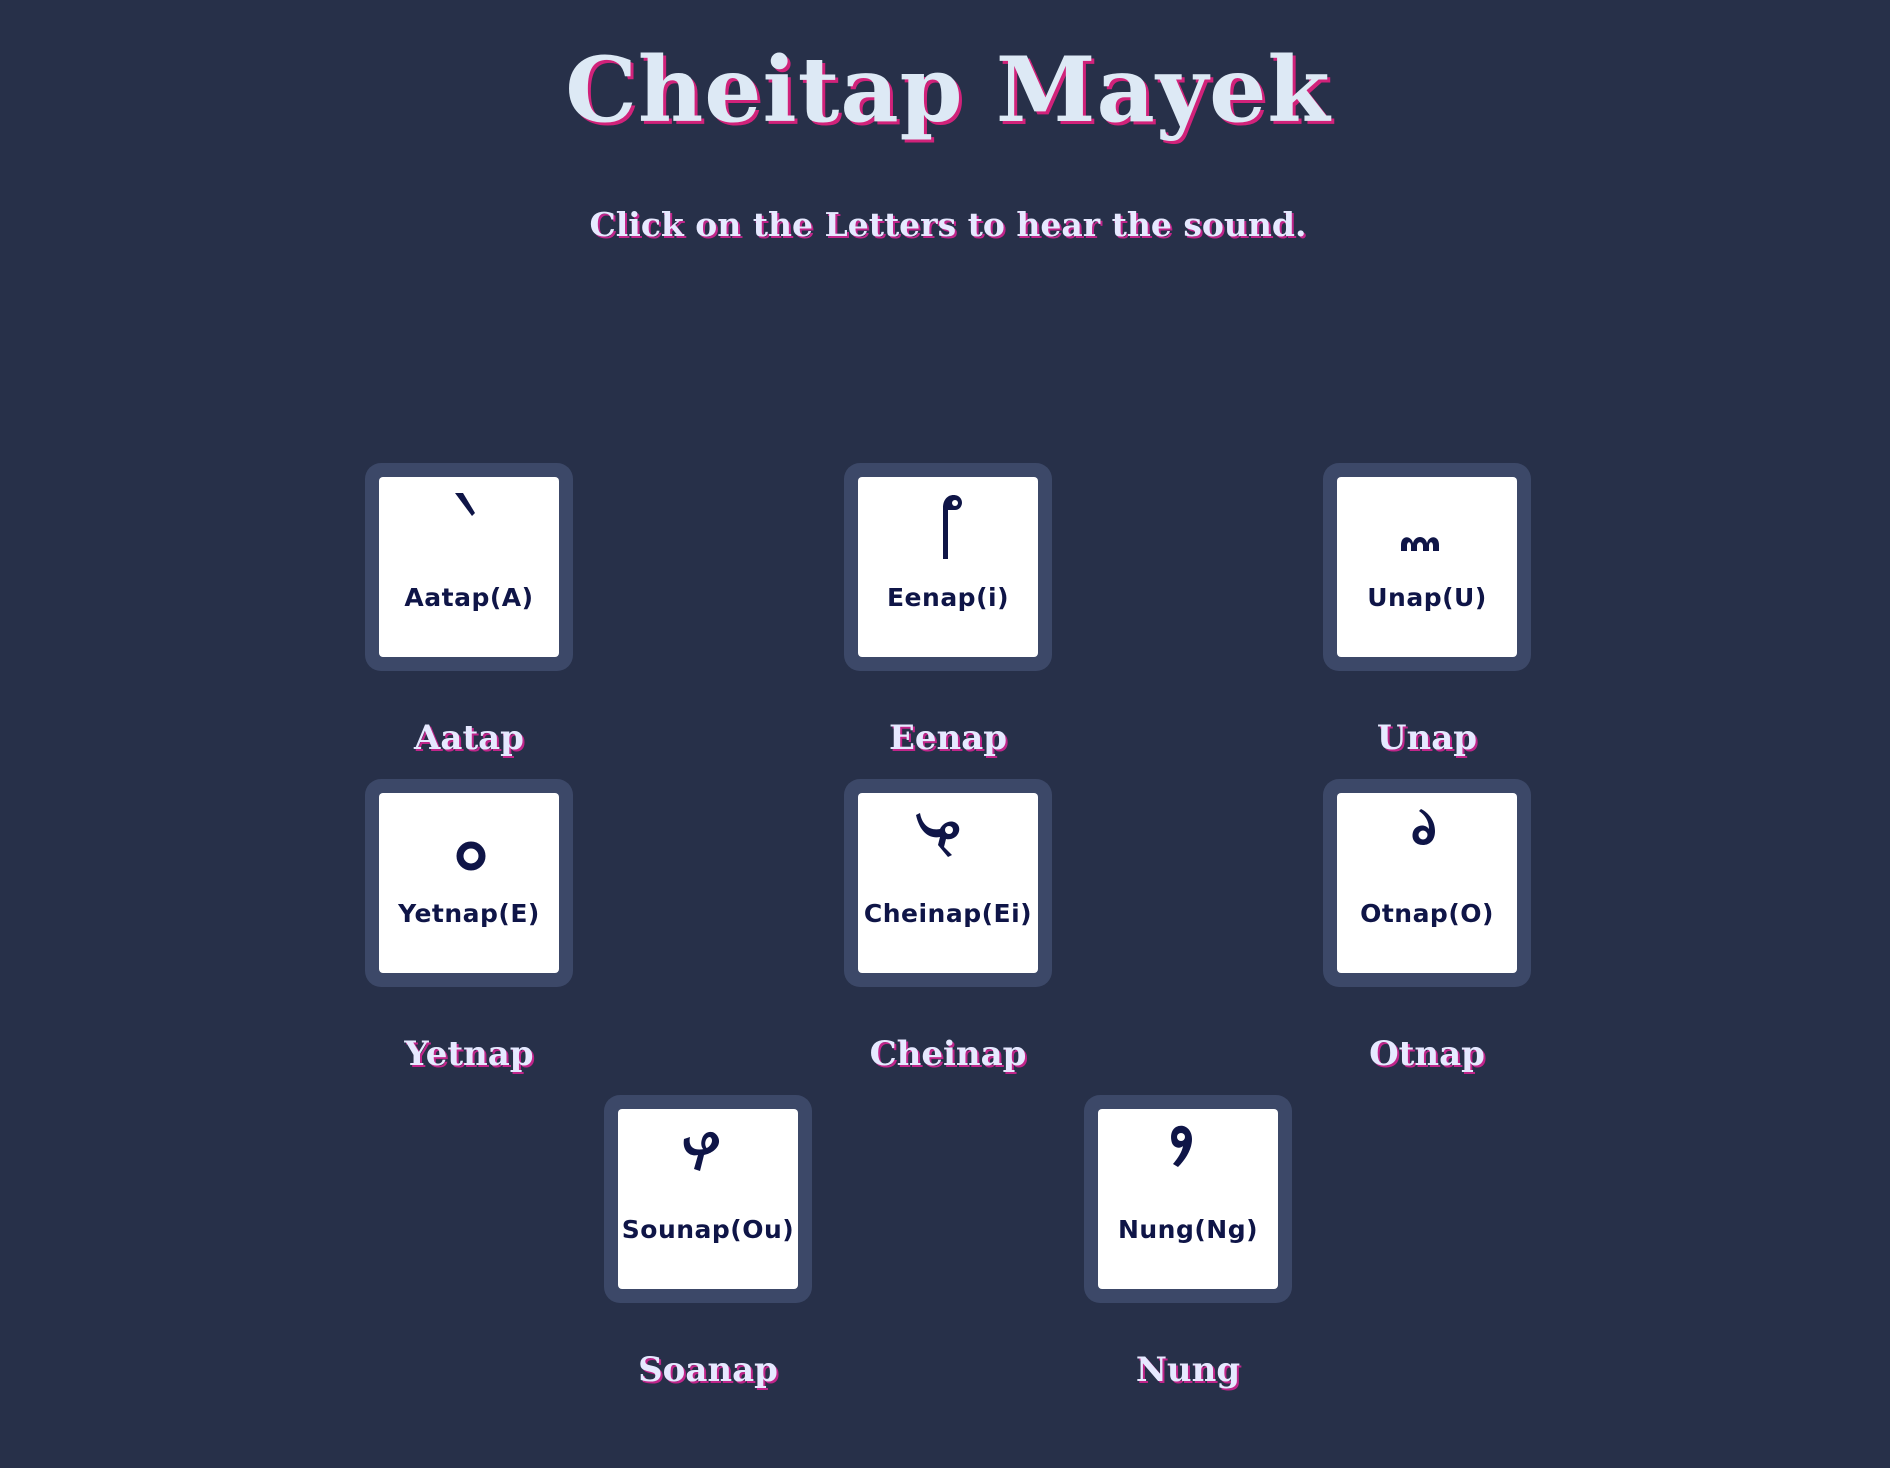  What do you see at coordinates (708, 1229) in the screenshot?
I see `letter-key-label: Sounap(Ou)` at bounding box center [708, 1229].